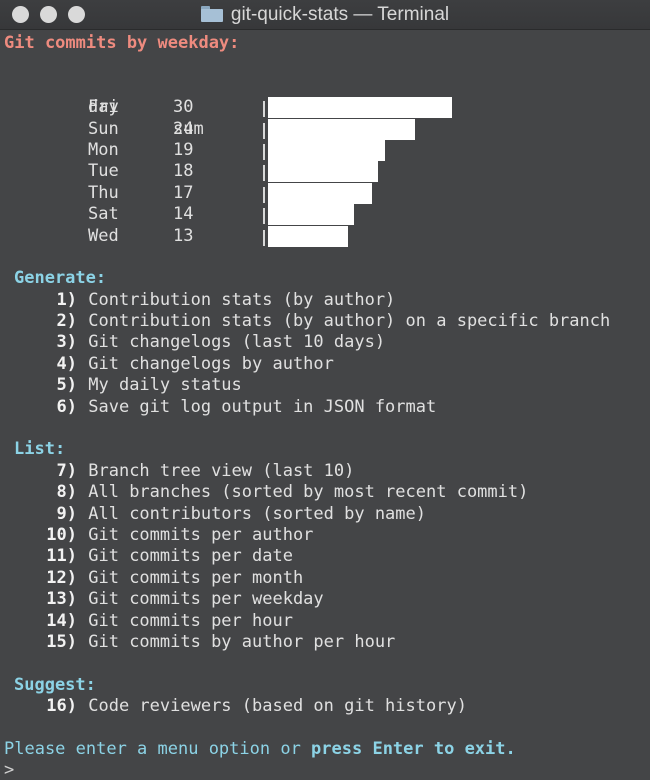  I want to click on menu-item-label: Branch tree view (last 10), so click(221, 470).